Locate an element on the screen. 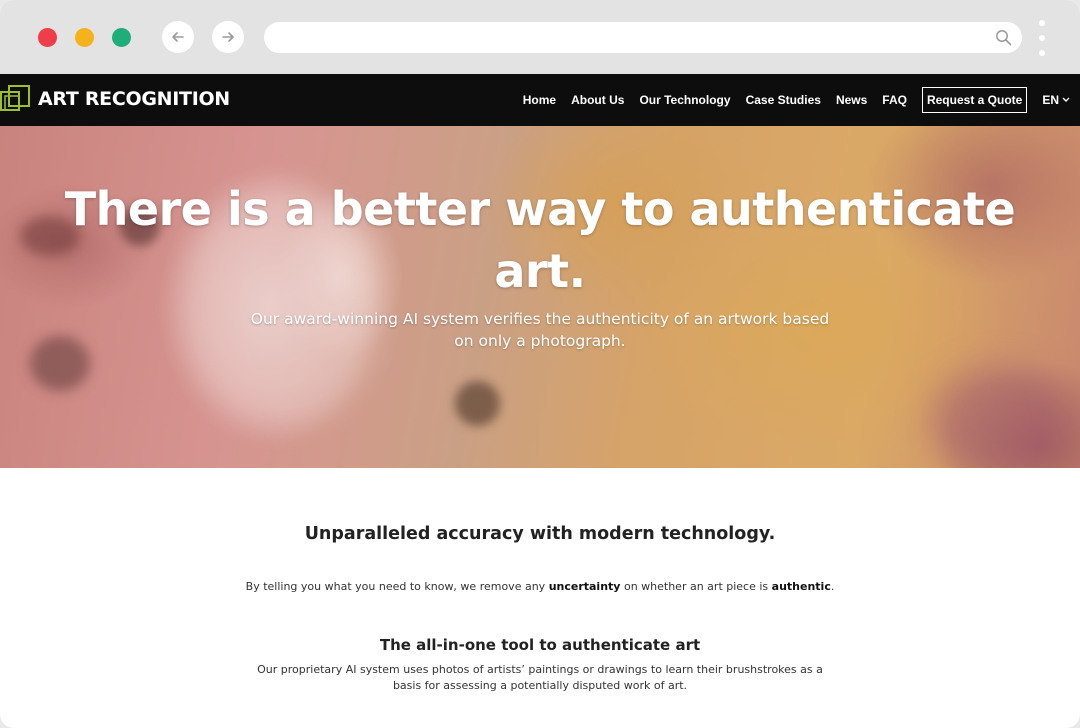  logo-text: ART RECOGNITION is located at coordinates (134, 99).